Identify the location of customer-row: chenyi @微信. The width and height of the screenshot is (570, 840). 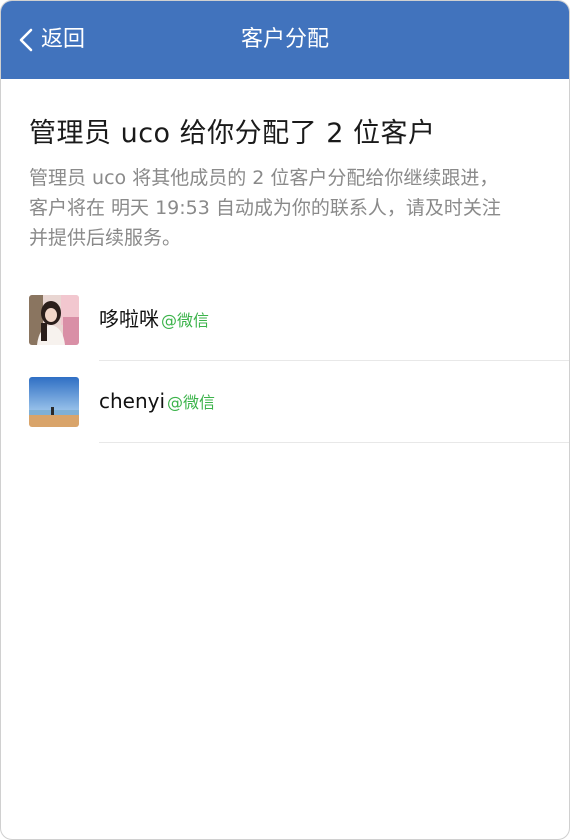
(285, 402).